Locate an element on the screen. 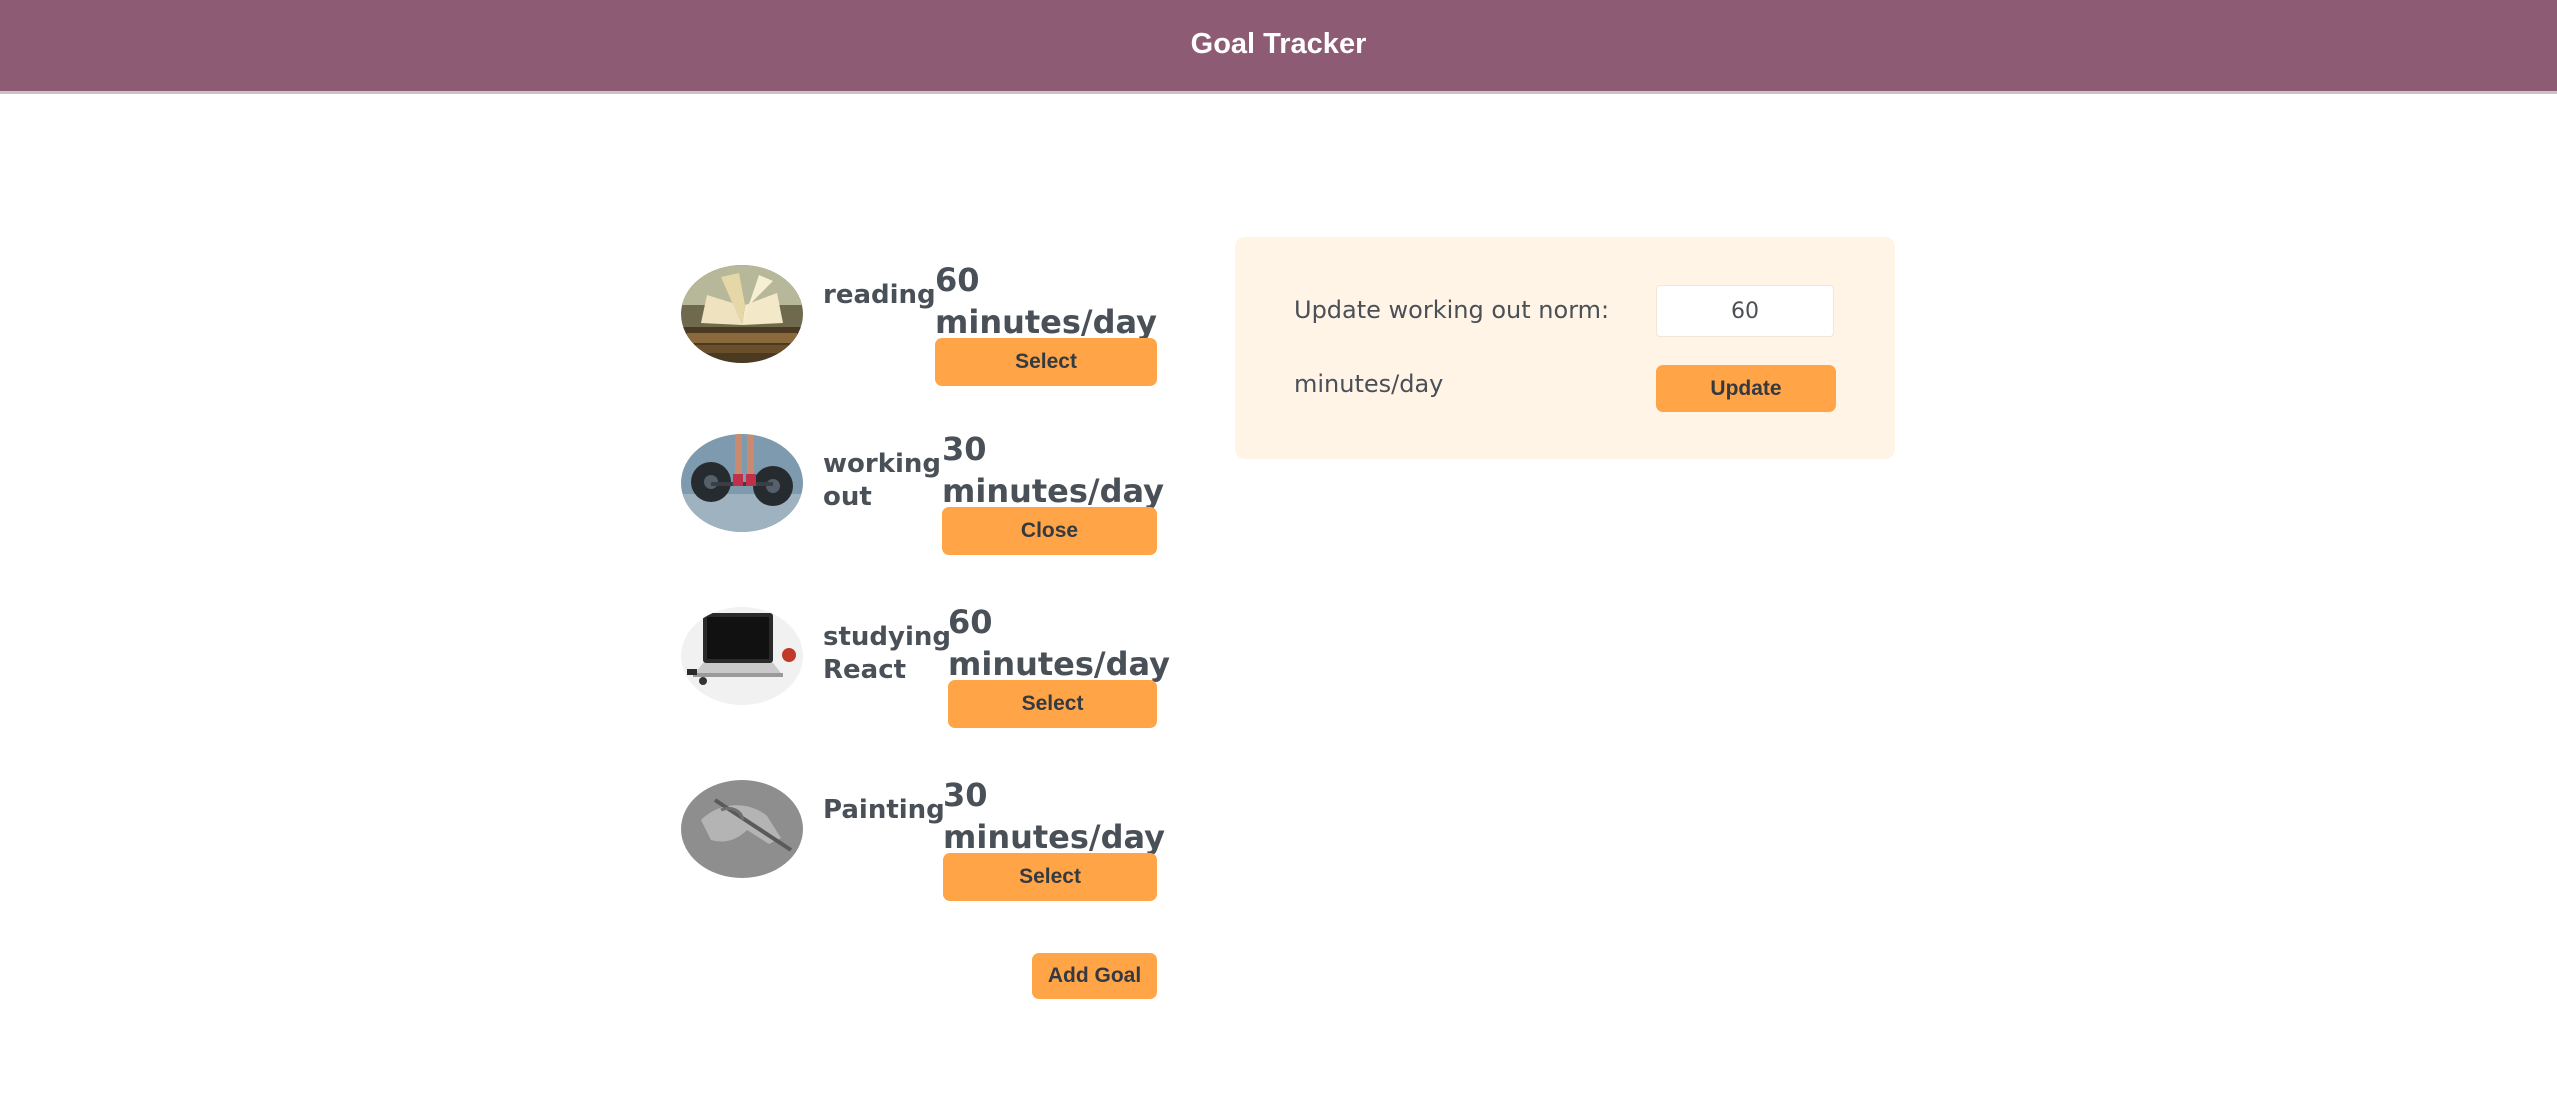 This screenshot has height=1099, width=2557. goal-item-studying-react: studying React 60 minutes/day Select is located at coordinates (925, 680).